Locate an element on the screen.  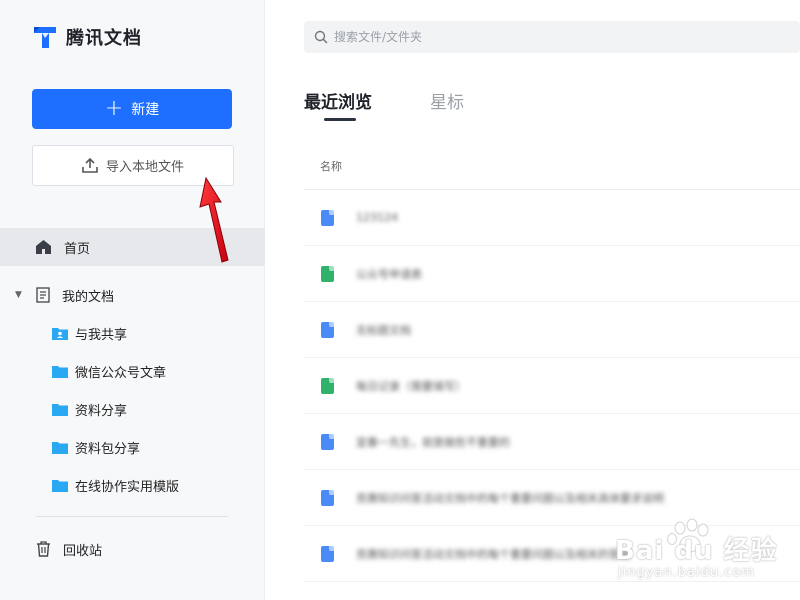
upload-icon is located at coordinates (90, 165).